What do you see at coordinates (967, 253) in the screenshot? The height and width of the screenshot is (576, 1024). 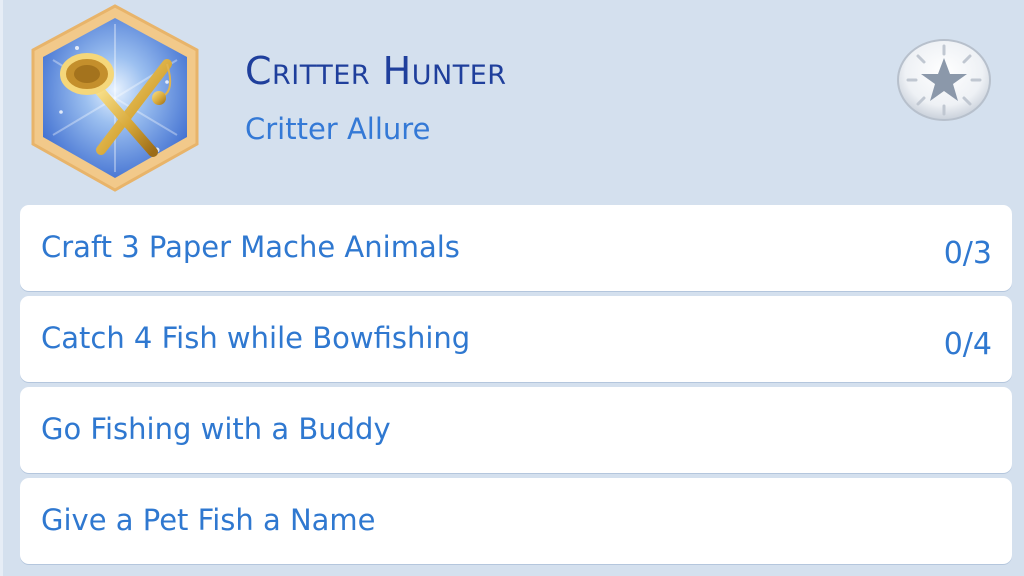 I see `task-progress: 0/3` at bounding box center [967, 253].